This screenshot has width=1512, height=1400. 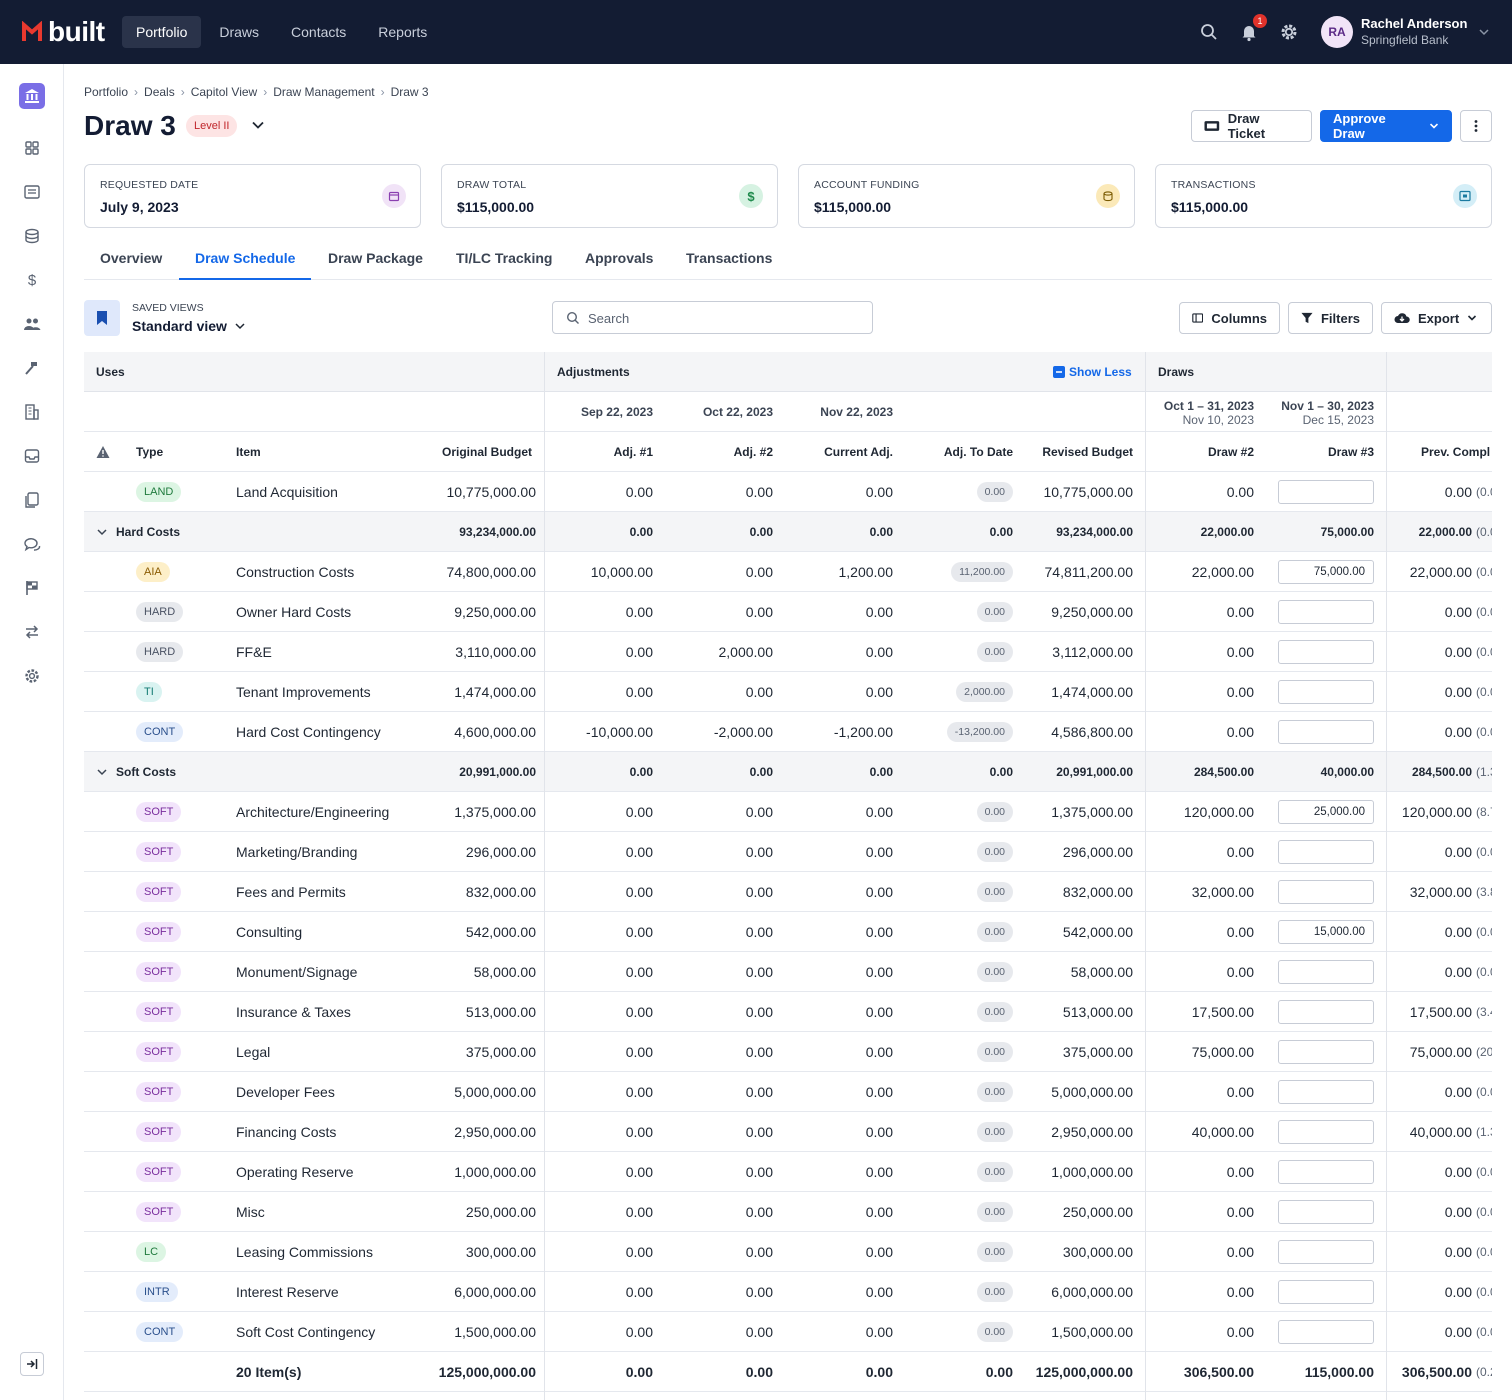 What do you see at coordinates (239, 32) in the screenshot?
I see `nav-tab-draws: Draws` at bounding box center [239, 32].